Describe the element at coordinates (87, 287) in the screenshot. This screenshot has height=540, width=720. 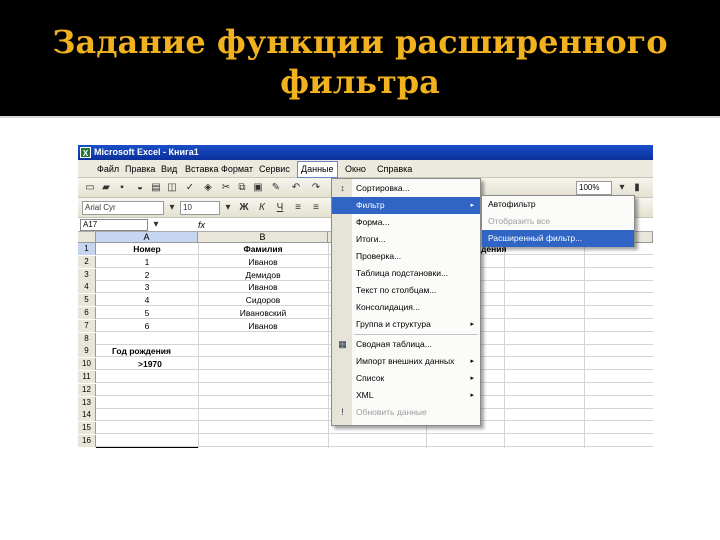
I see `row-header: 4` at that location.